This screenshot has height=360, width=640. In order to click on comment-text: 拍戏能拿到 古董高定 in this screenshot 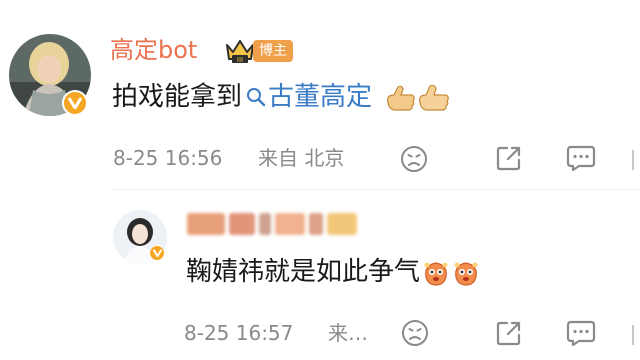, I will do `click(282, 97)`.